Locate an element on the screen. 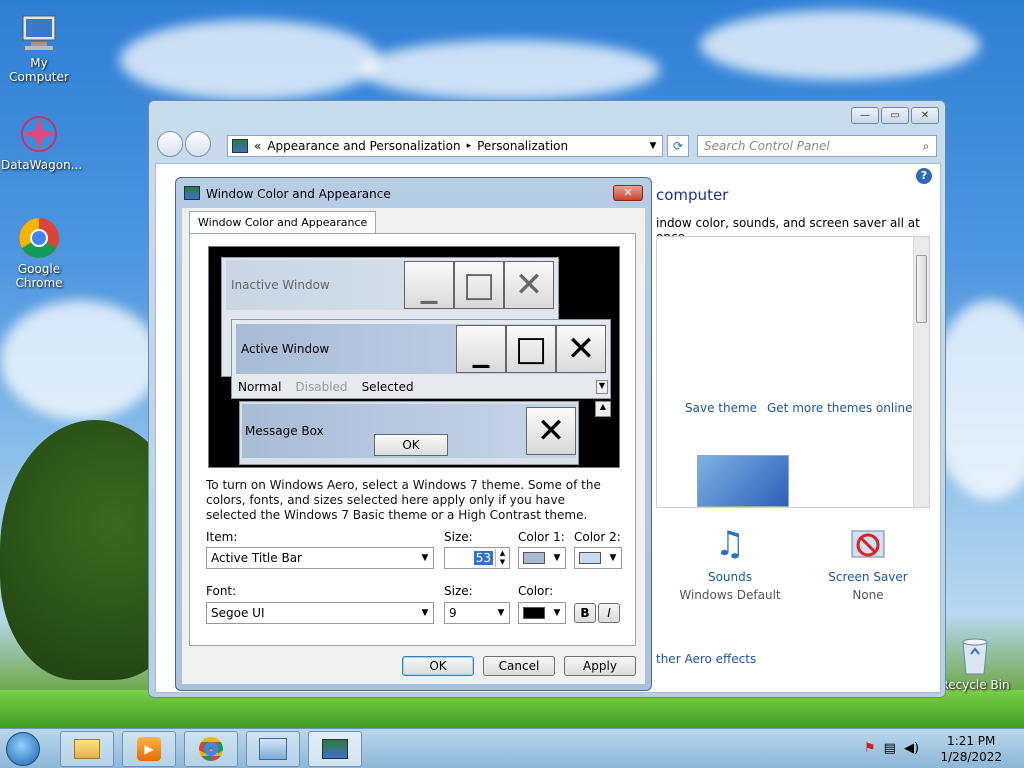  color1-picker: ▼ is located at coordinates (542, 558).